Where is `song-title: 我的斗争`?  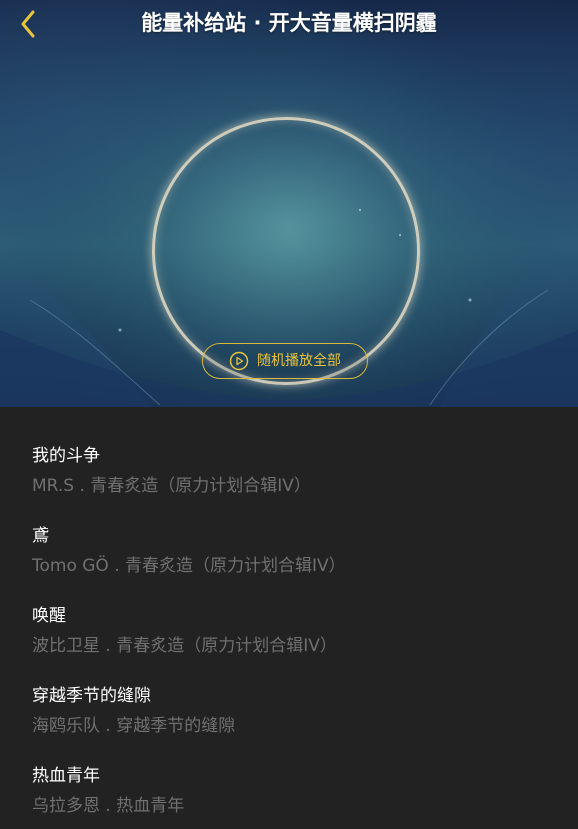 song-title: 我的斗争 is located at coordinates (66, 456).